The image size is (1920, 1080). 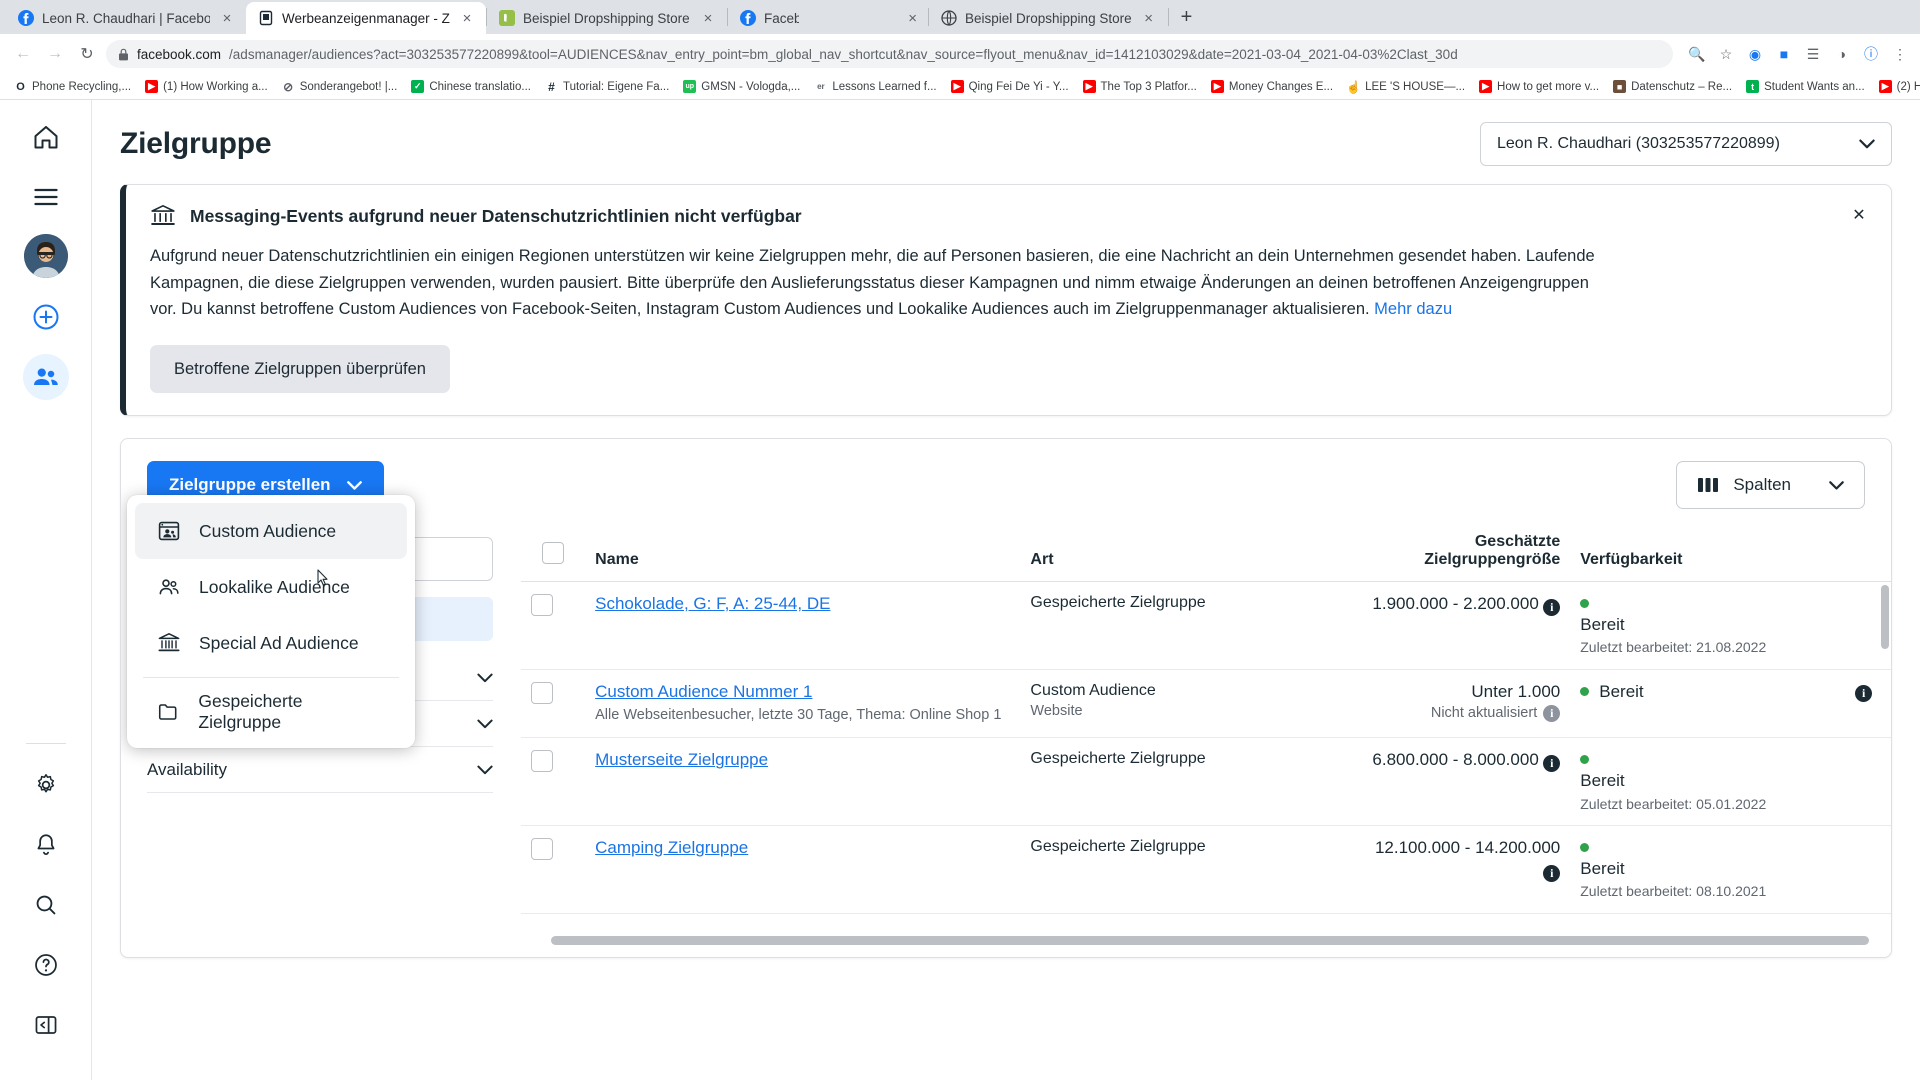 What do you see at coordinates (1152, 704) in the screenshot?
I see `row-art-cell: Custom Audience Website` at bounding box center [1152, 704].